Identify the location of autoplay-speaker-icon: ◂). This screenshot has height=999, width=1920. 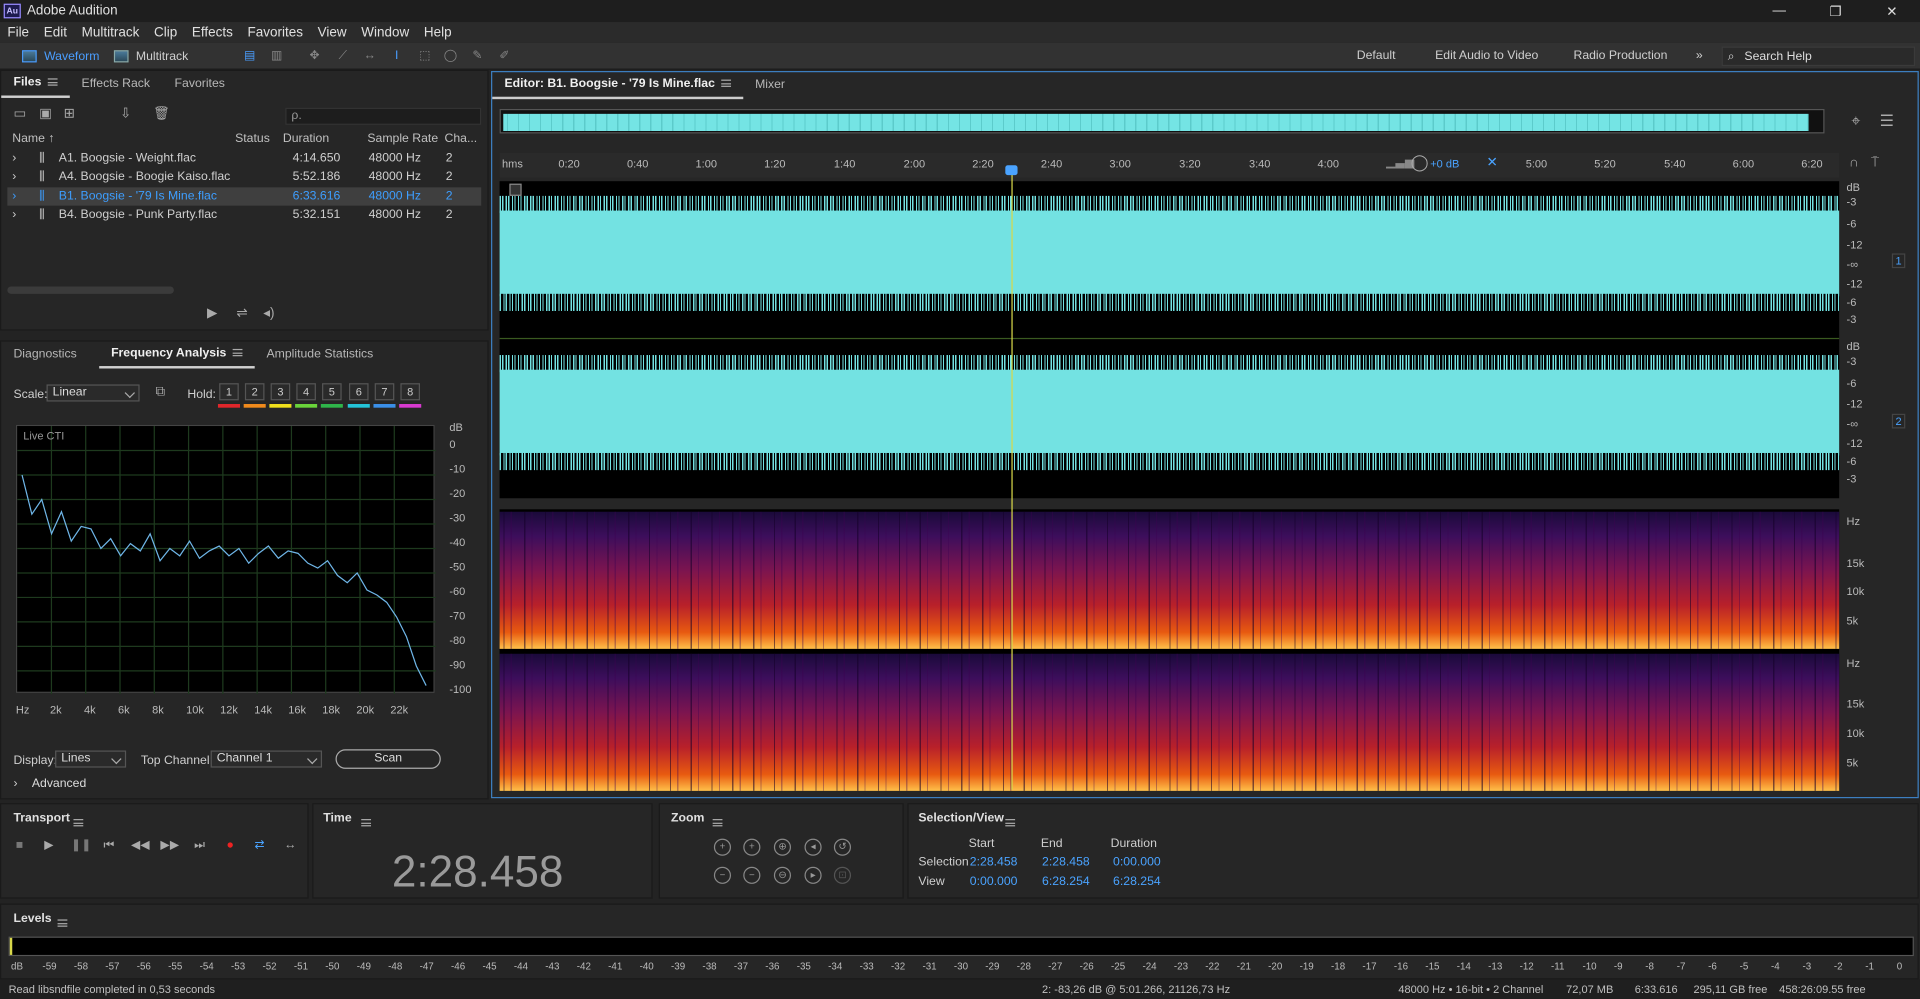
(268, 313).